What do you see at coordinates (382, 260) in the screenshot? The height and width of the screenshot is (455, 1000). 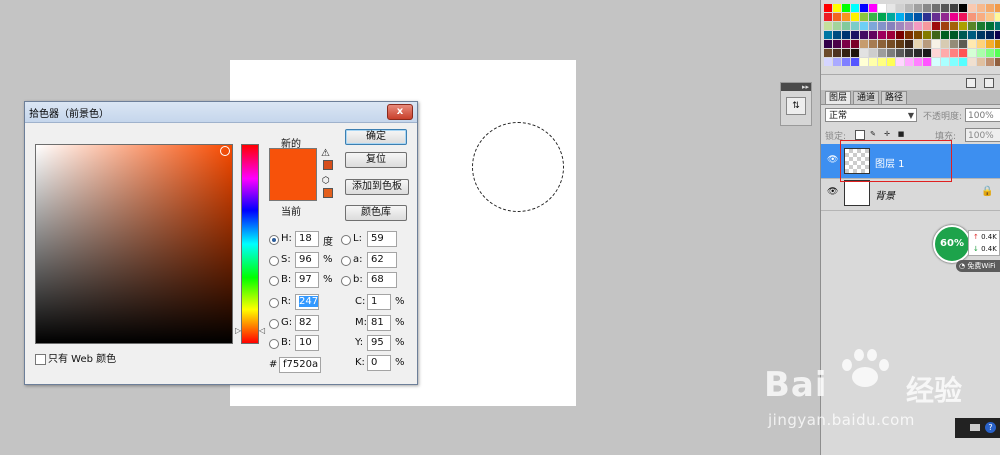 I see `a-input: 62` at bounding box center [382, 260].